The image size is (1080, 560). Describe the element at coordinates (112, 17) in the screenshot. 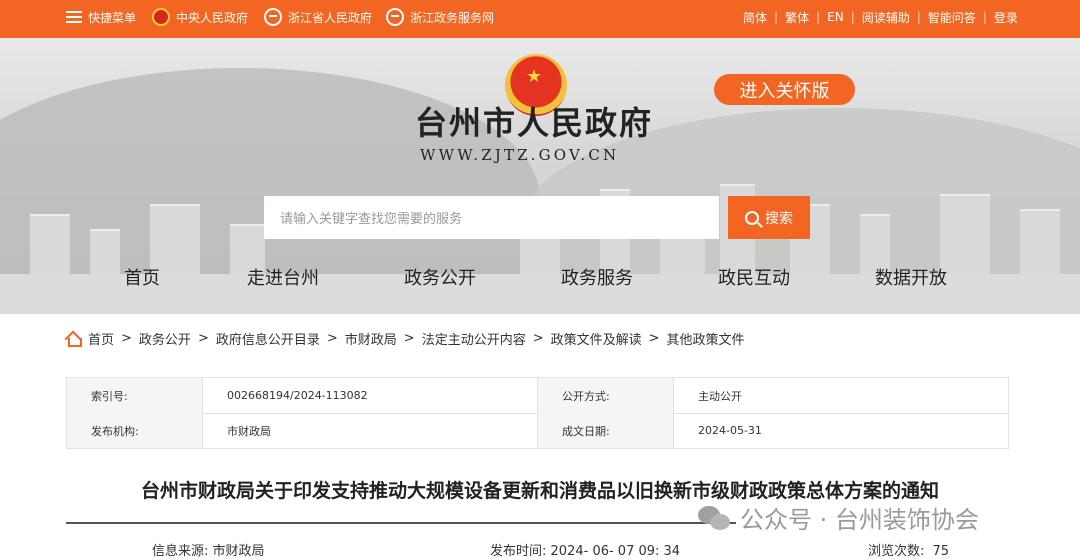

I see `quick-menu-label: 快捷菜单` at that location.